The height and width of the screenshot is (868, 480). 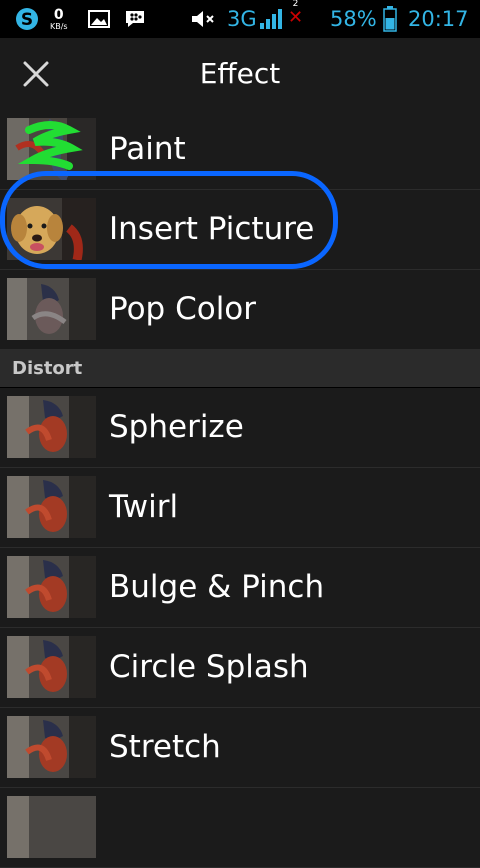 I want to click on no-sim-icon: 2 ✕, so click(x=296, y=14).